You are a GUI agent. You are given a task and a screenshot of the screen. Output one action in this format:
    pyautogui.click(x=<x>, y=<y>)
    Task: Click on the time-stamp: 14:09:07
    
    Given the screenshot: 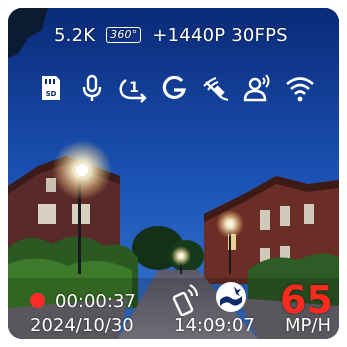 What is the action you would take?
    pyautogui.click(x=214, y=325)
    